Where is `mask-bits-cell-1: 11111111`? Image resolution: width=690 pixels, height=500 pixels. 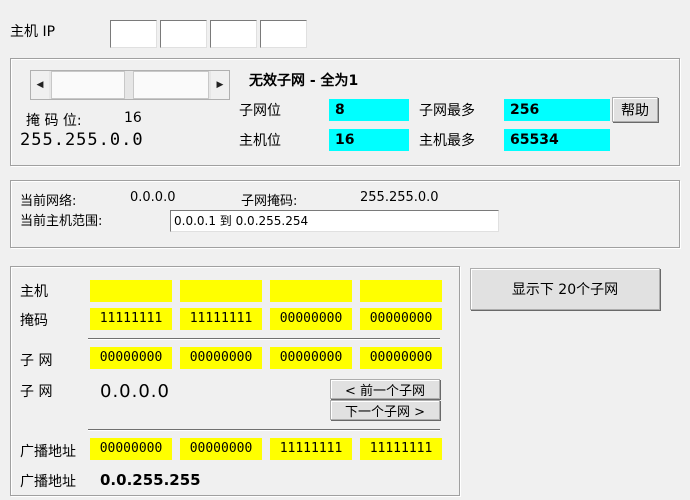
mask-bits-cell-1: 11111111 is located at coordinates (131, 319).